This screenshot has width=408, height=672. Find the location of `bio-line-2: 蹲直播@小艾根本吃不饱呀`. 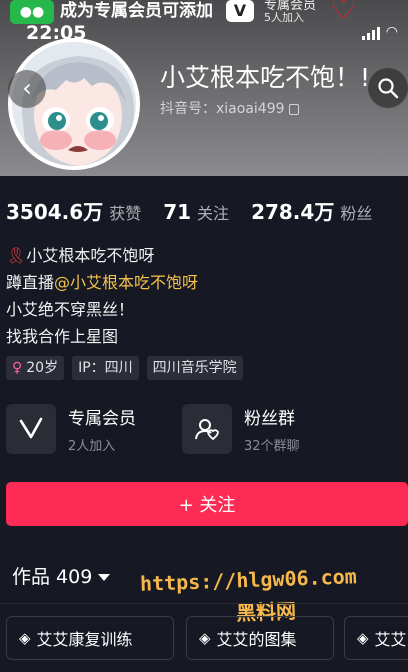

bio-line-2: 蹲直播@小艾根本吃不饱呀 is located at coordinates (102, 282).